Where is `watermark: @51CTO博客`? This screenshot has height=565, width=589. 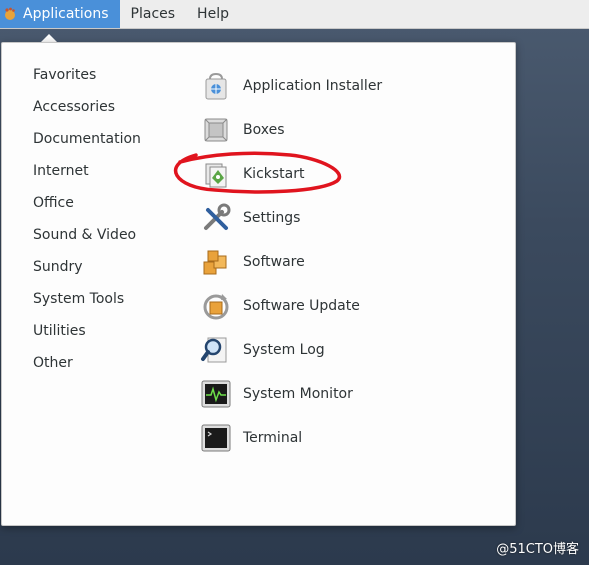
watermark: @51CTO博客 is located at coordinates (537, 549).